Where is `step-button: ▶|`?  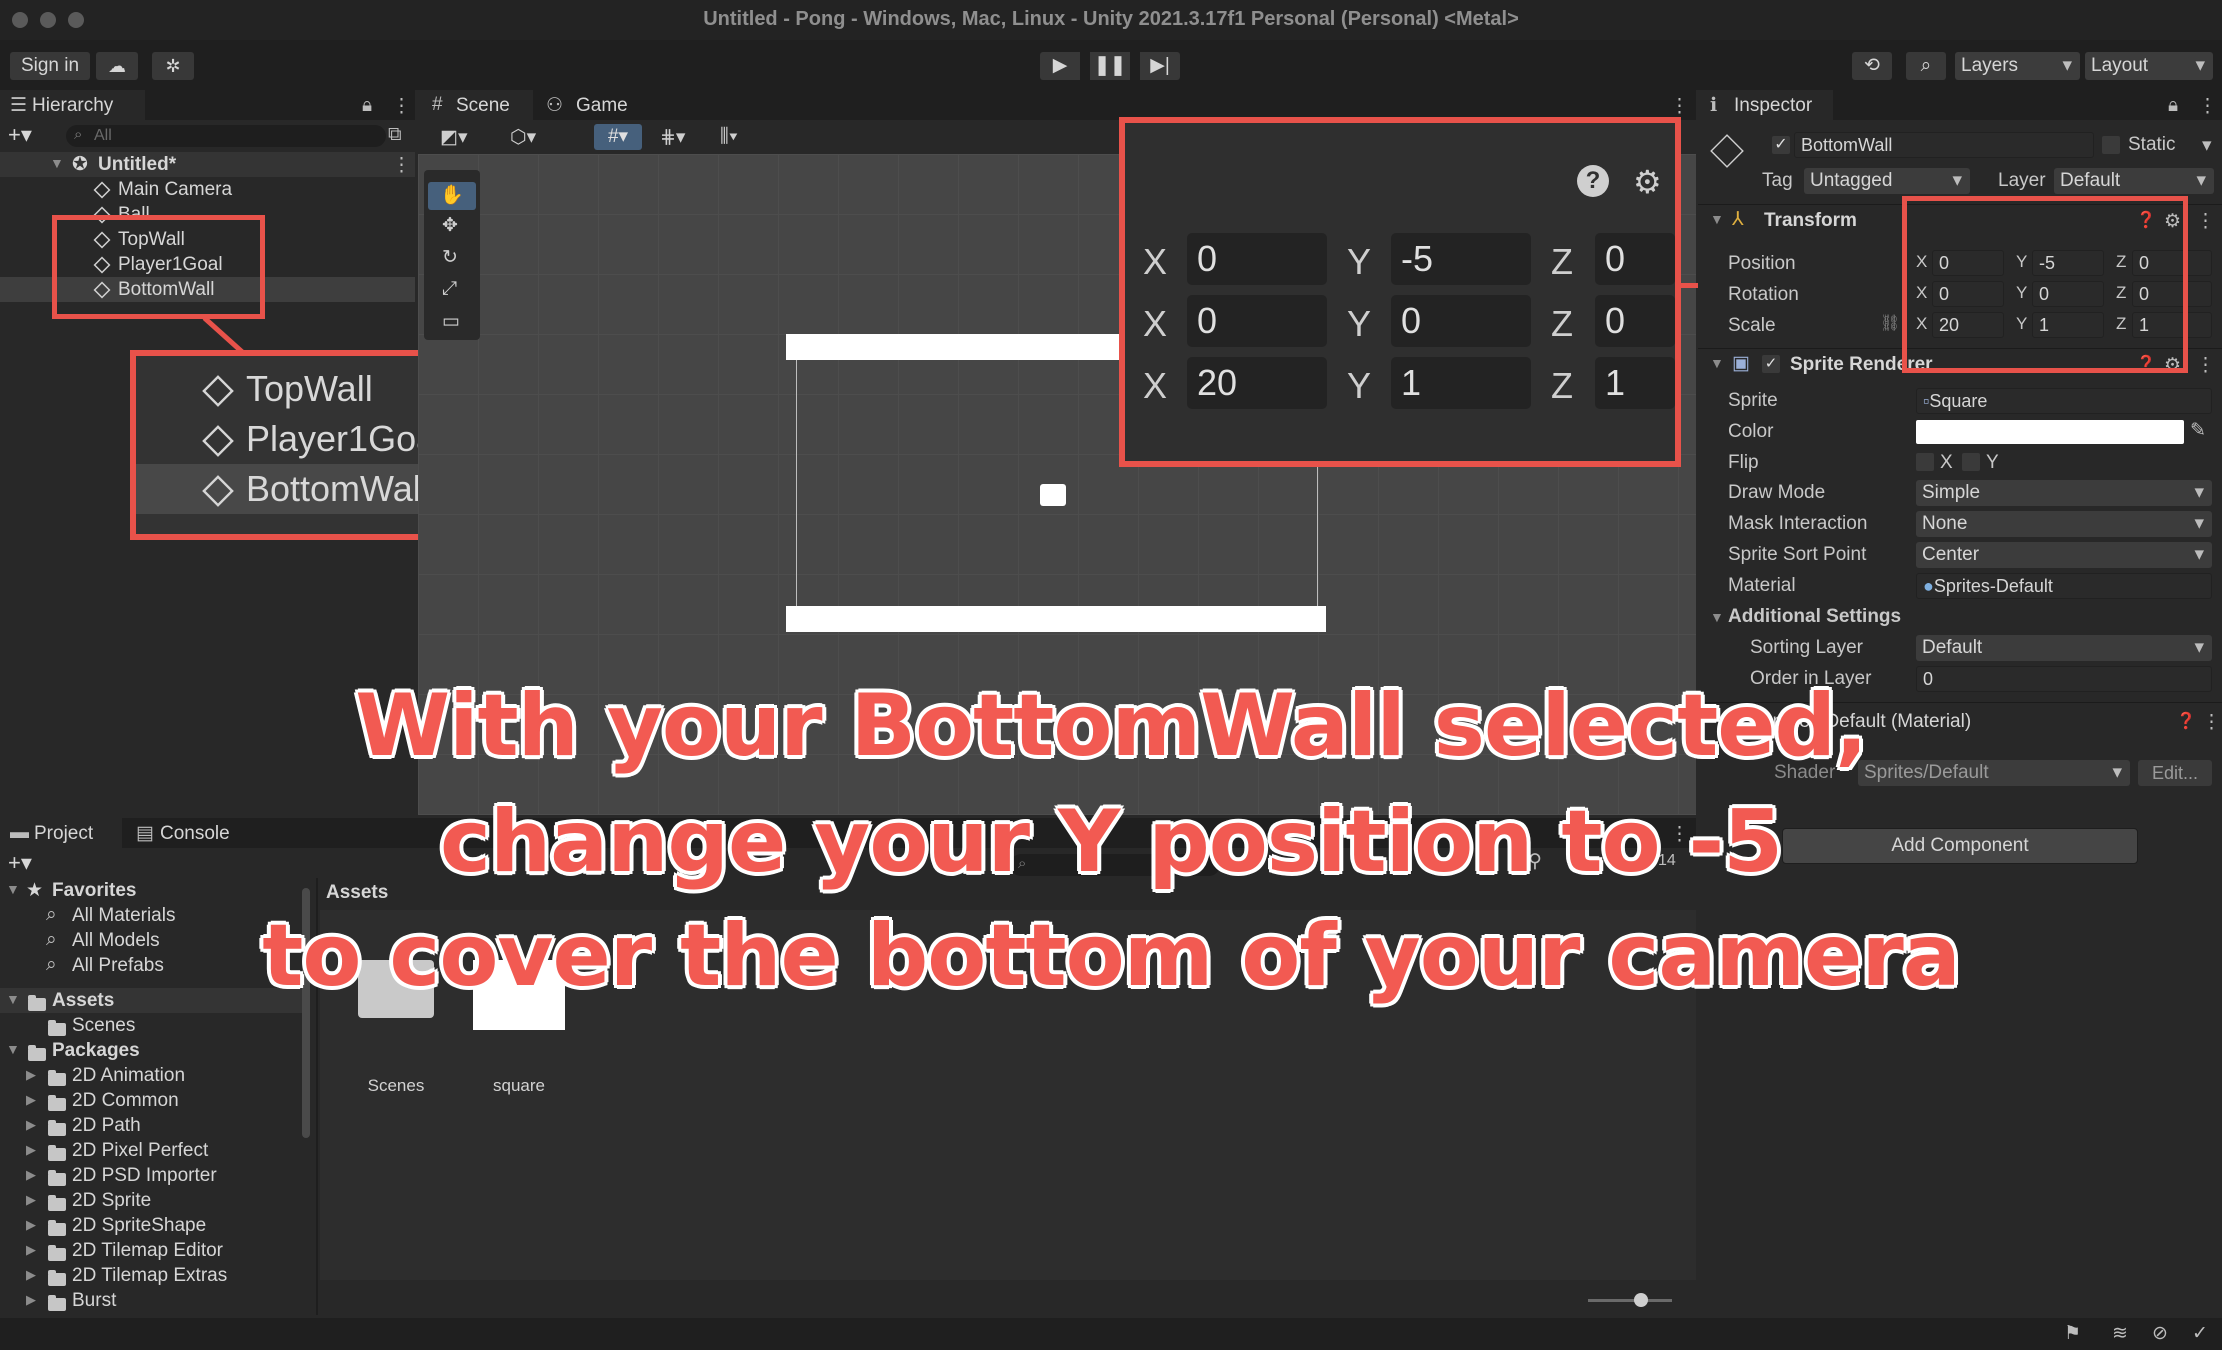 step-button: ▶| is located at coordinates (1160, 66).